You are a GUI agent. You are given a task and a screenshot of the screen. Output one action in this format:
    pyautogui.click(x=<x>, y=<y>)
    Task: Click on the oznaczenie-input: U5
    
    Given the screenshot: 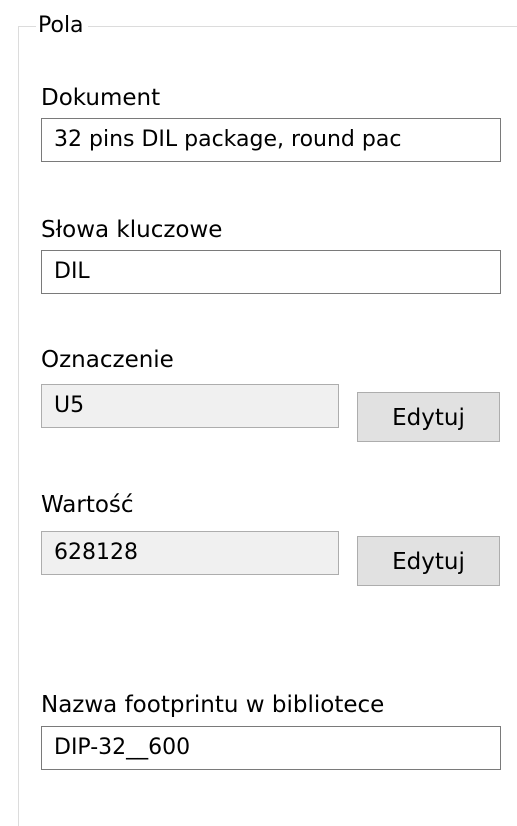 What is the action you would take?
    pyautogui.click(x=190, y=406)
    